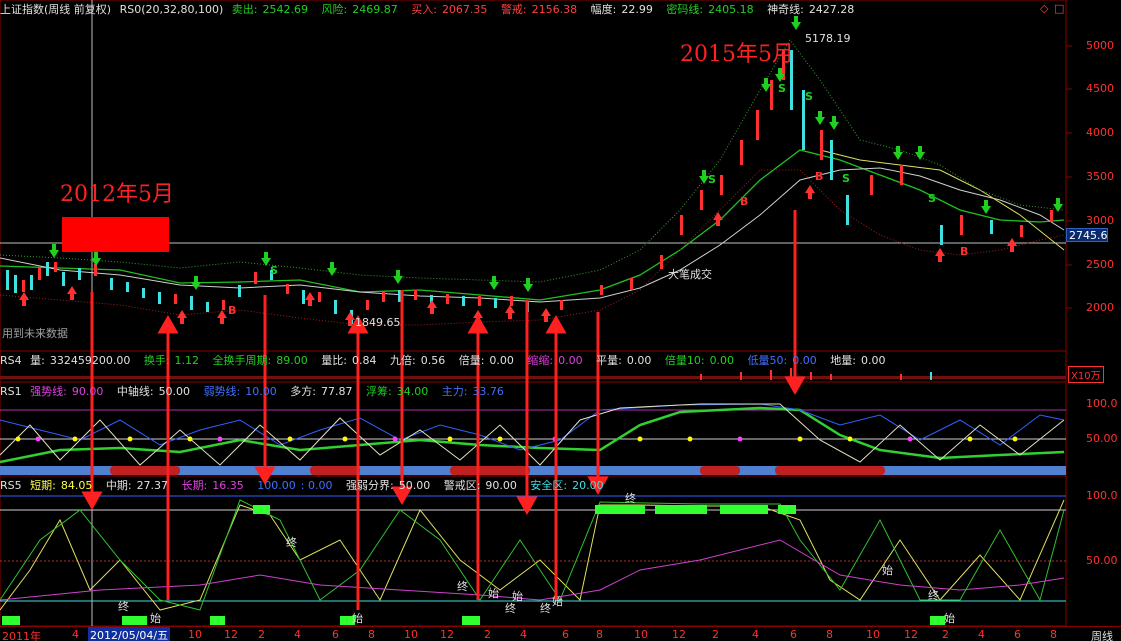 Image resolution: width=1121 pixels, height=641 pixels. I want to click on alert-label: 警戒:, so click(513, 9).